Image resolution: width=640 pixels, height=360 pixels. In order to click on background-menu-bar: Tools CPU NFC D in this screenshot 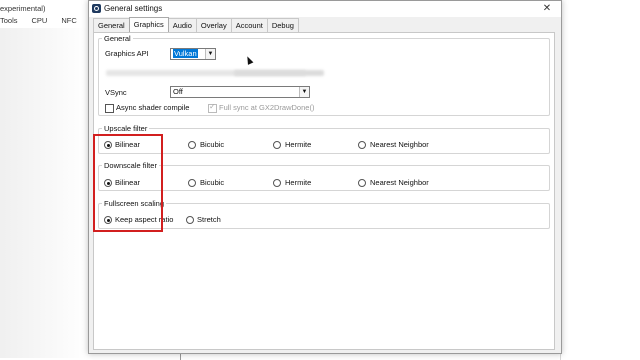, I will do `click(48, 20)`.